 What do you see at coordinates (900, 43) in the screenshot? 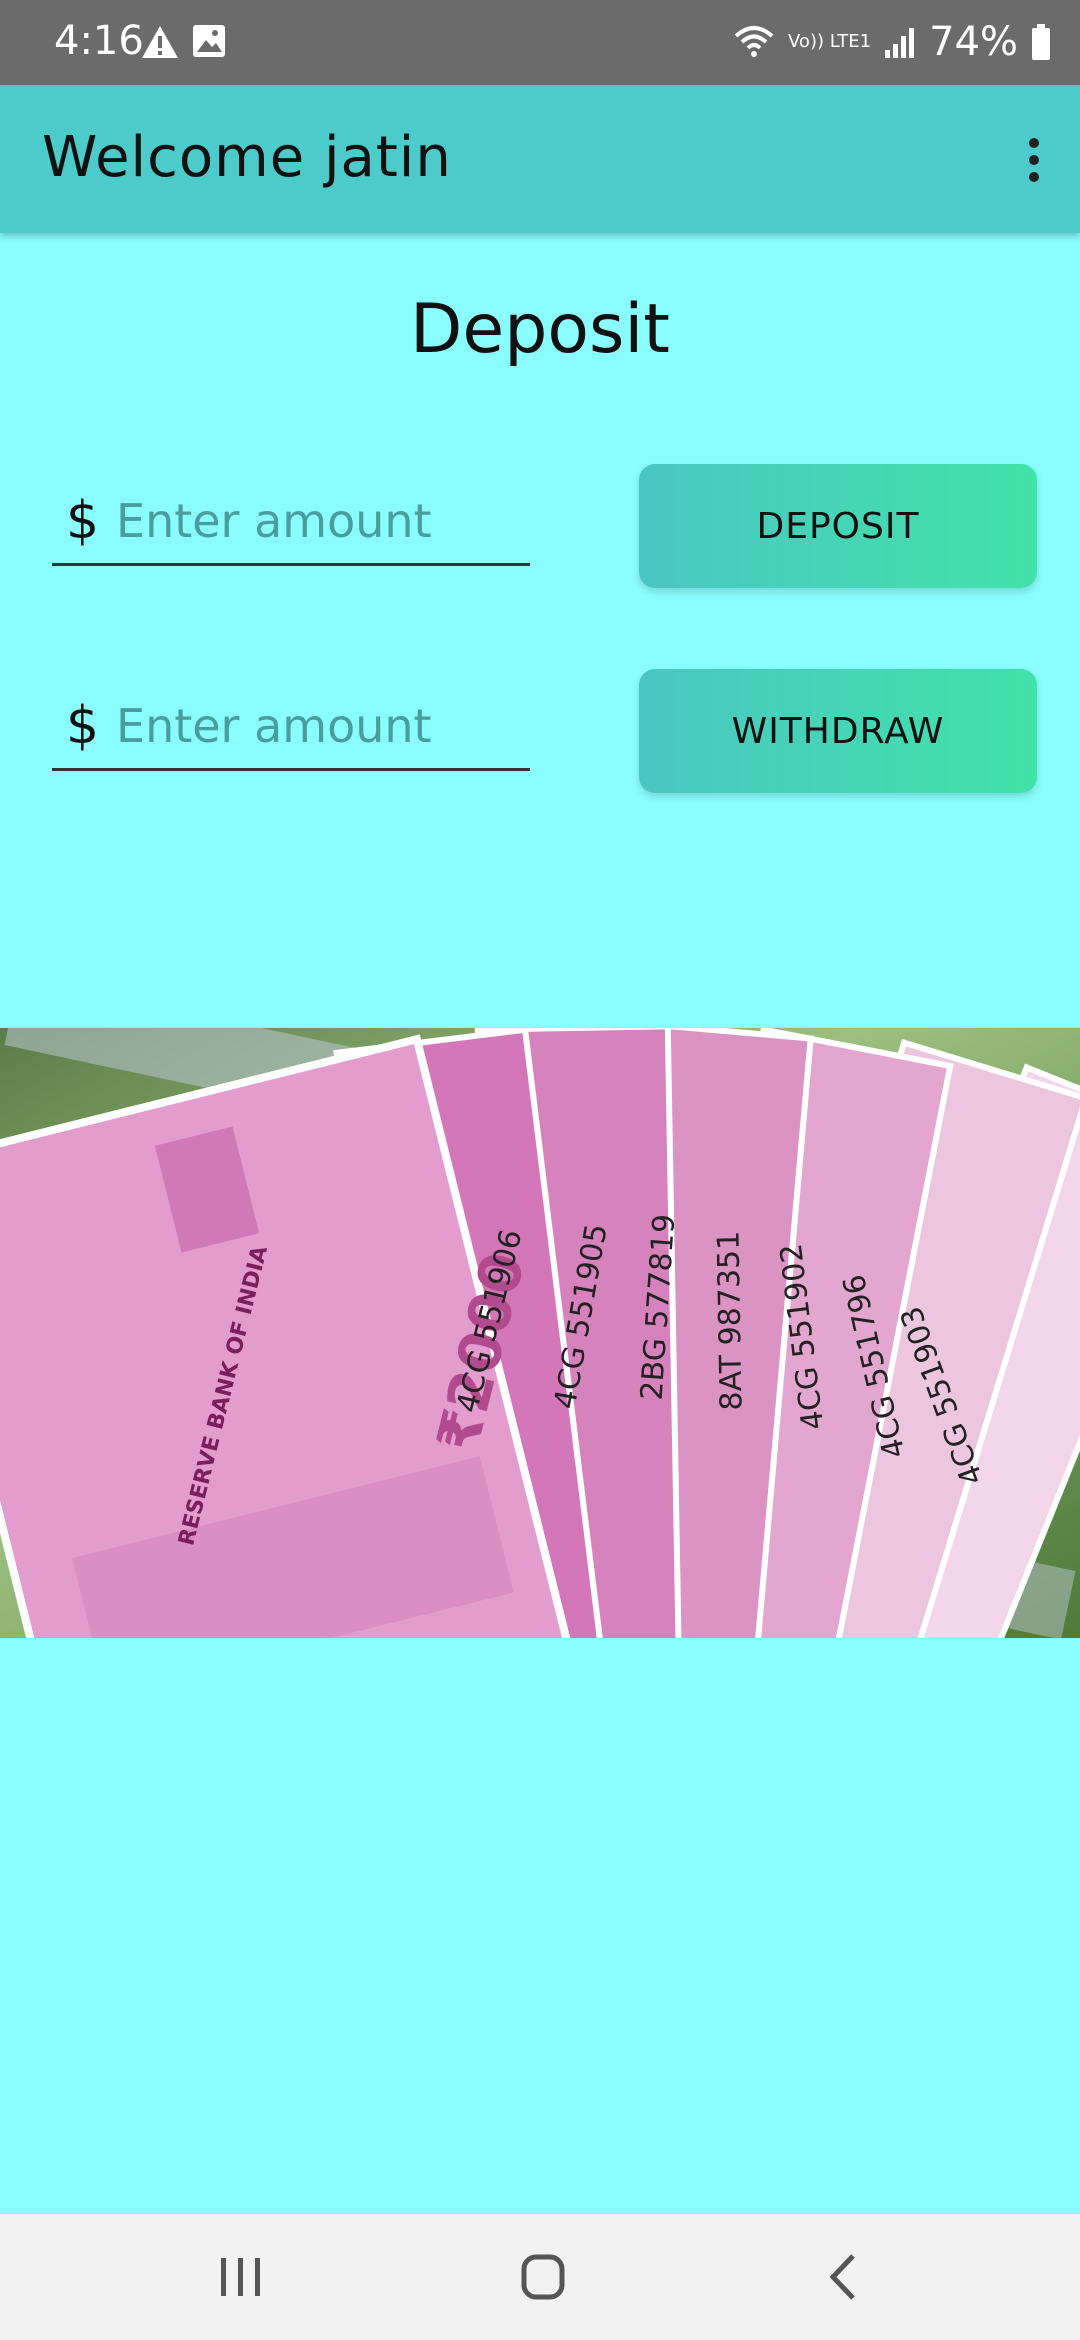
I see `signal-icon` at bounding box center [900, 43].